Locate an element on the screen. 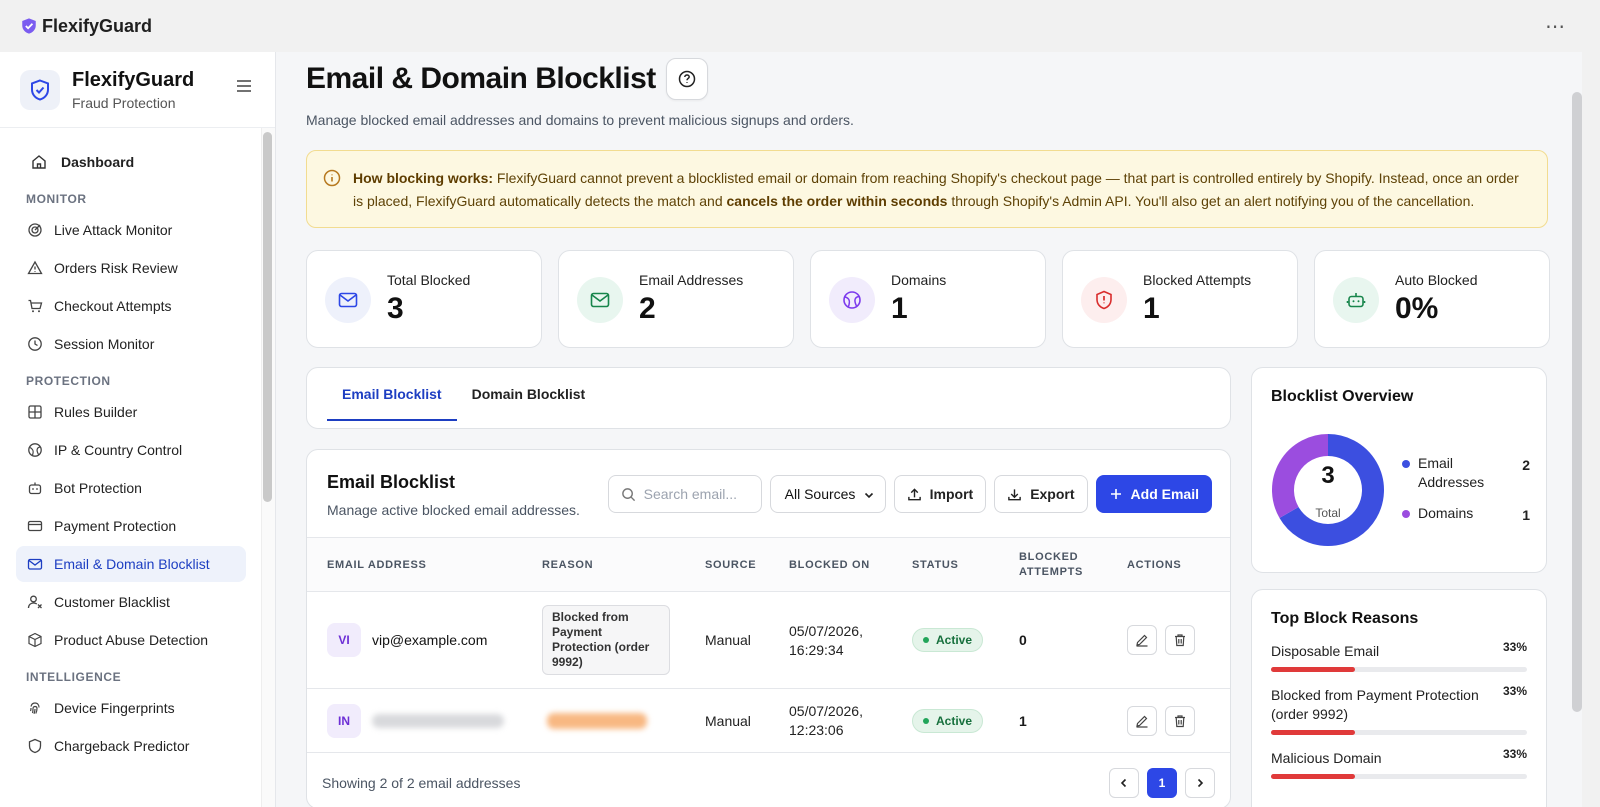 The height and width of the screenshot is (807, 1600). sidebar-item-chargeback-predictor: Chargeback Predictor is located at coordinates (131, 746).